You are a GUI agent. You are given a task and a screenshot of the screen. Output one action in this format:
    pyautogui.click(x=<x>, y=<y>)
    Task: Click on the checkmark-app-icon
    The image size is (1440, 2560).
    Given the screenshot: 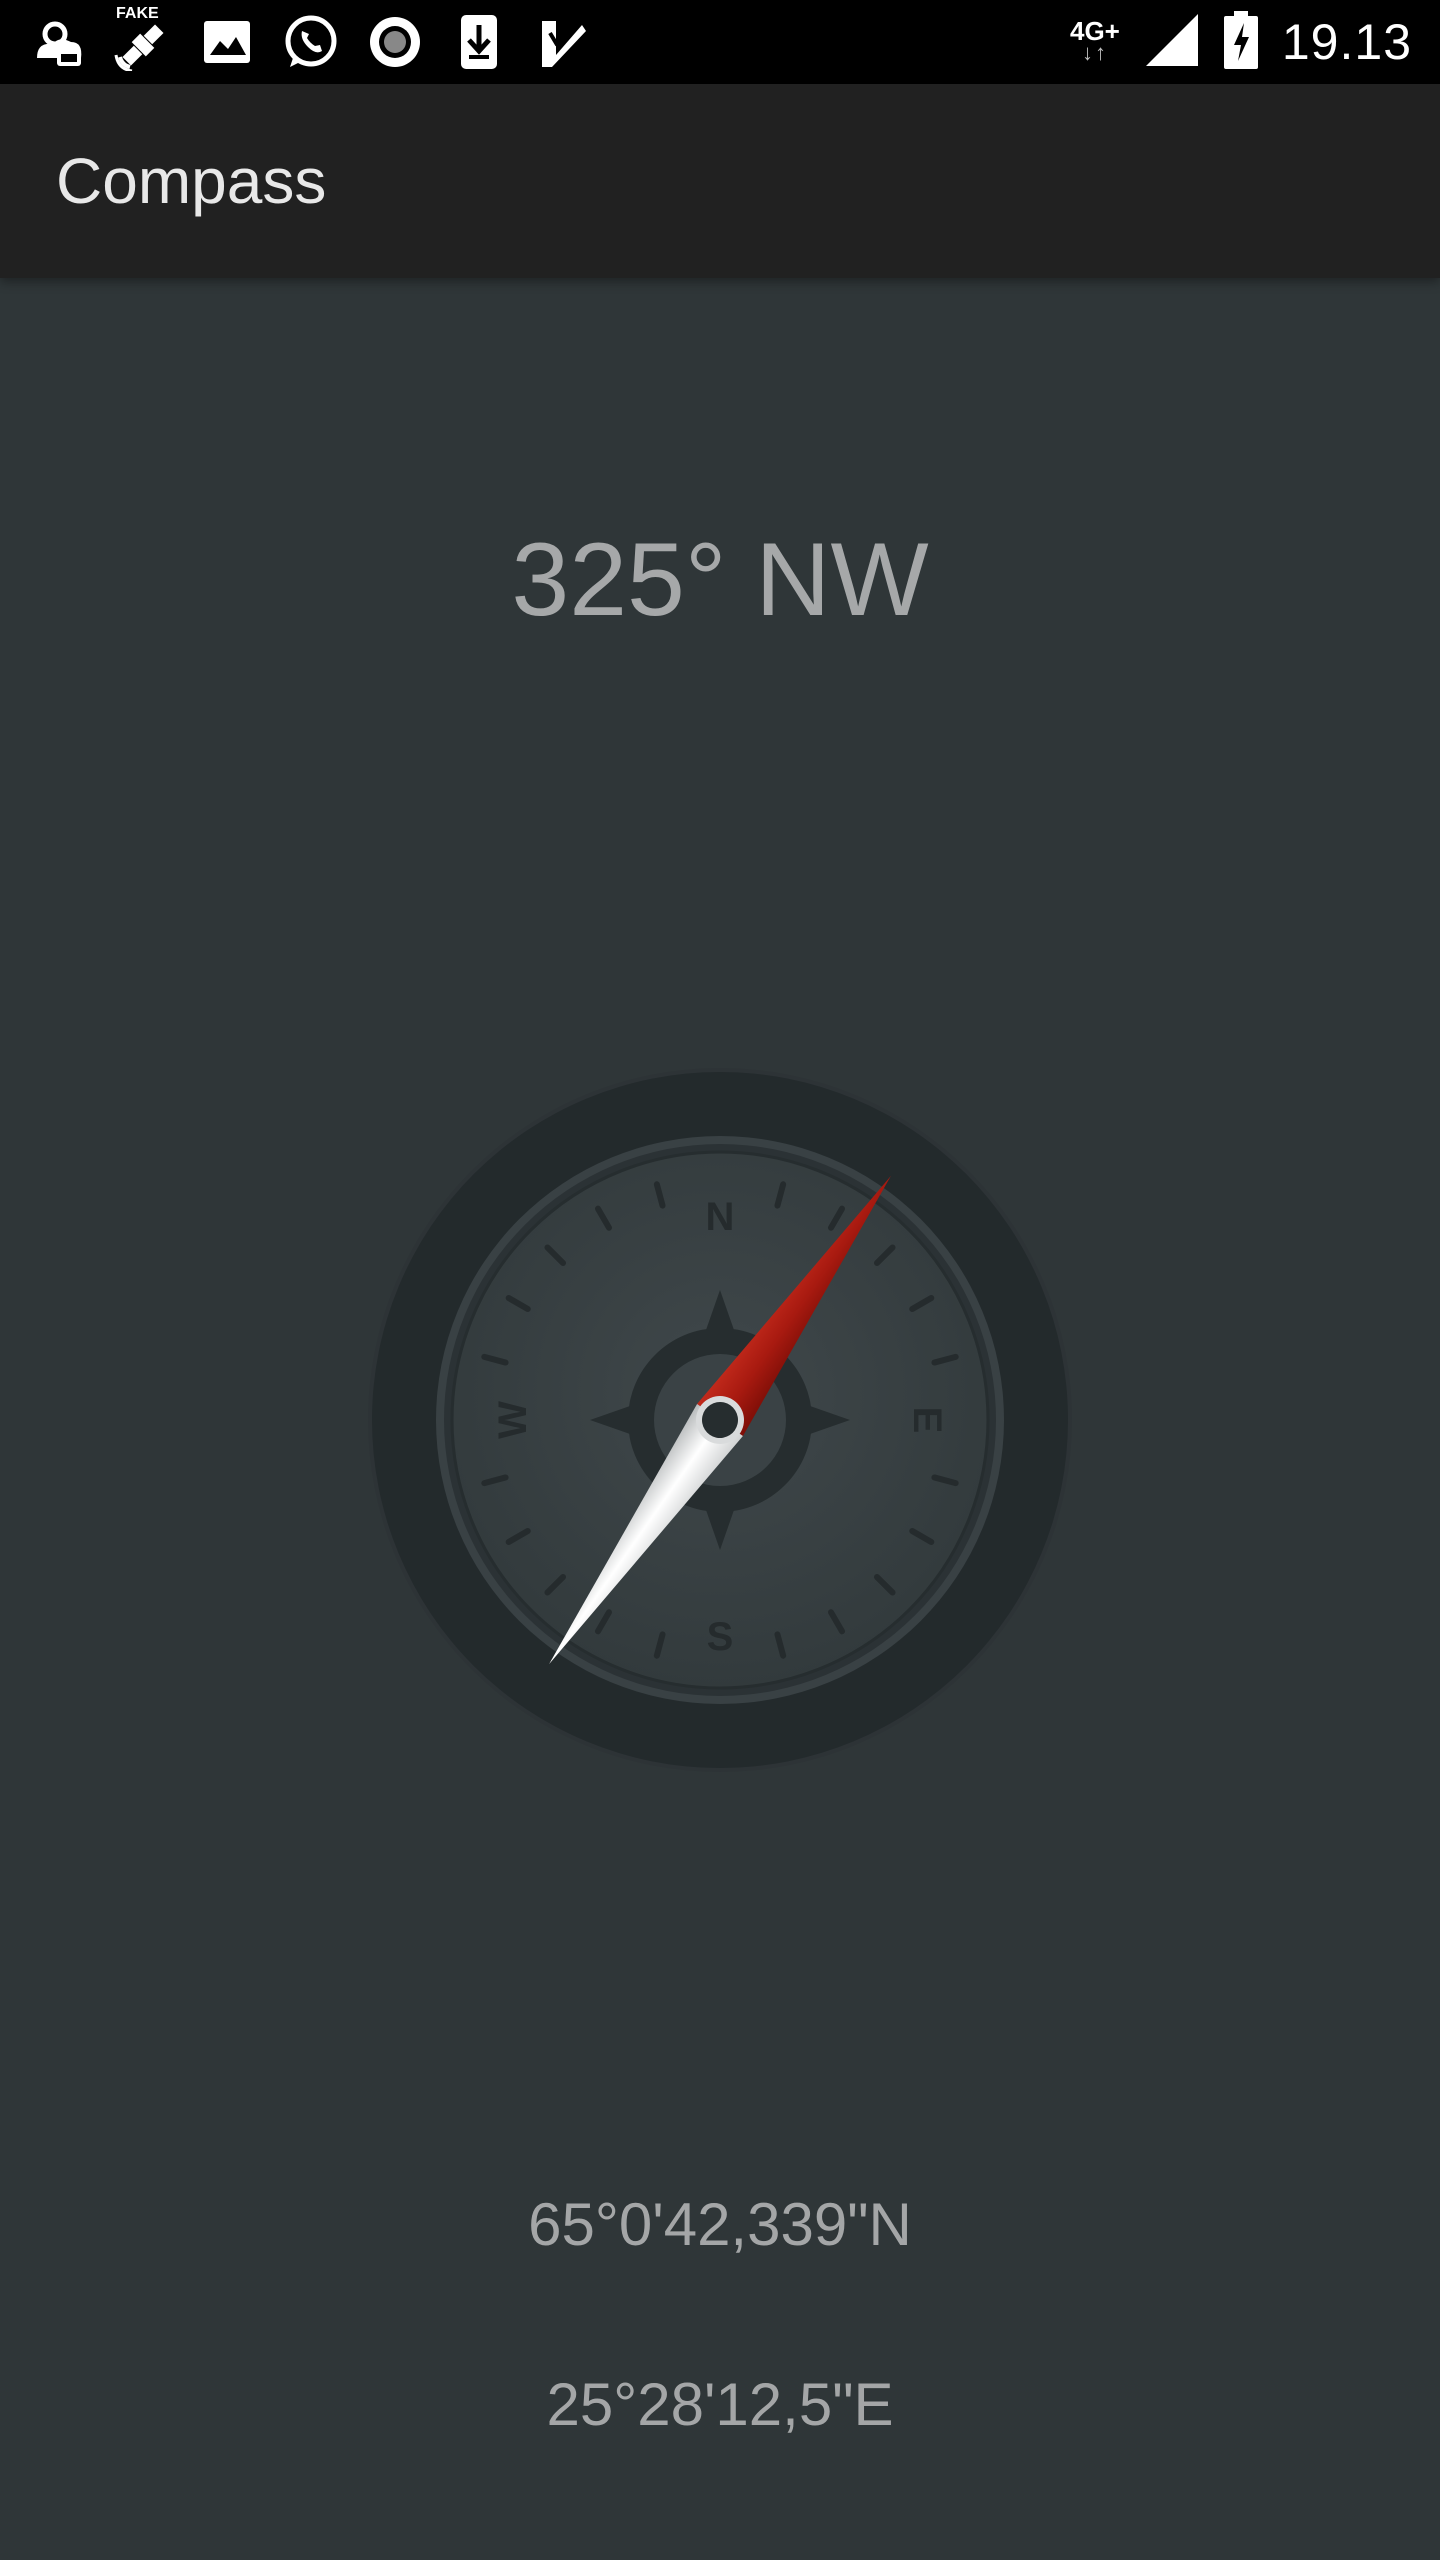 What is the action you would take?
    pyautogui.click(x=563, y=42)
    